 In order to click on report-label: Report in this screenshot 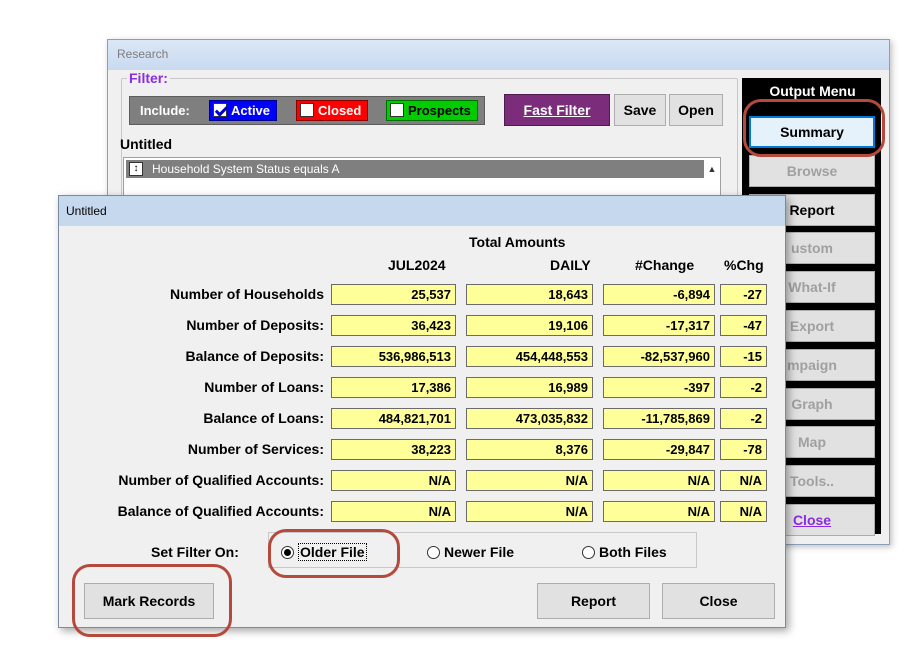, I will do `click(593, 601)`.